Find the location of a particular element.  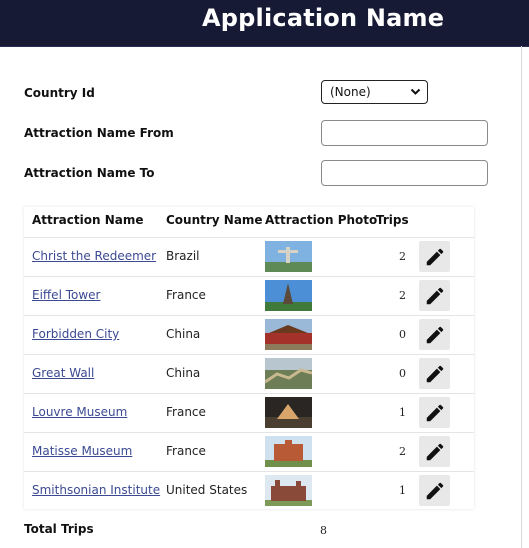

col-attraction-name: Attraction Name is located at coordinates (88, 220).